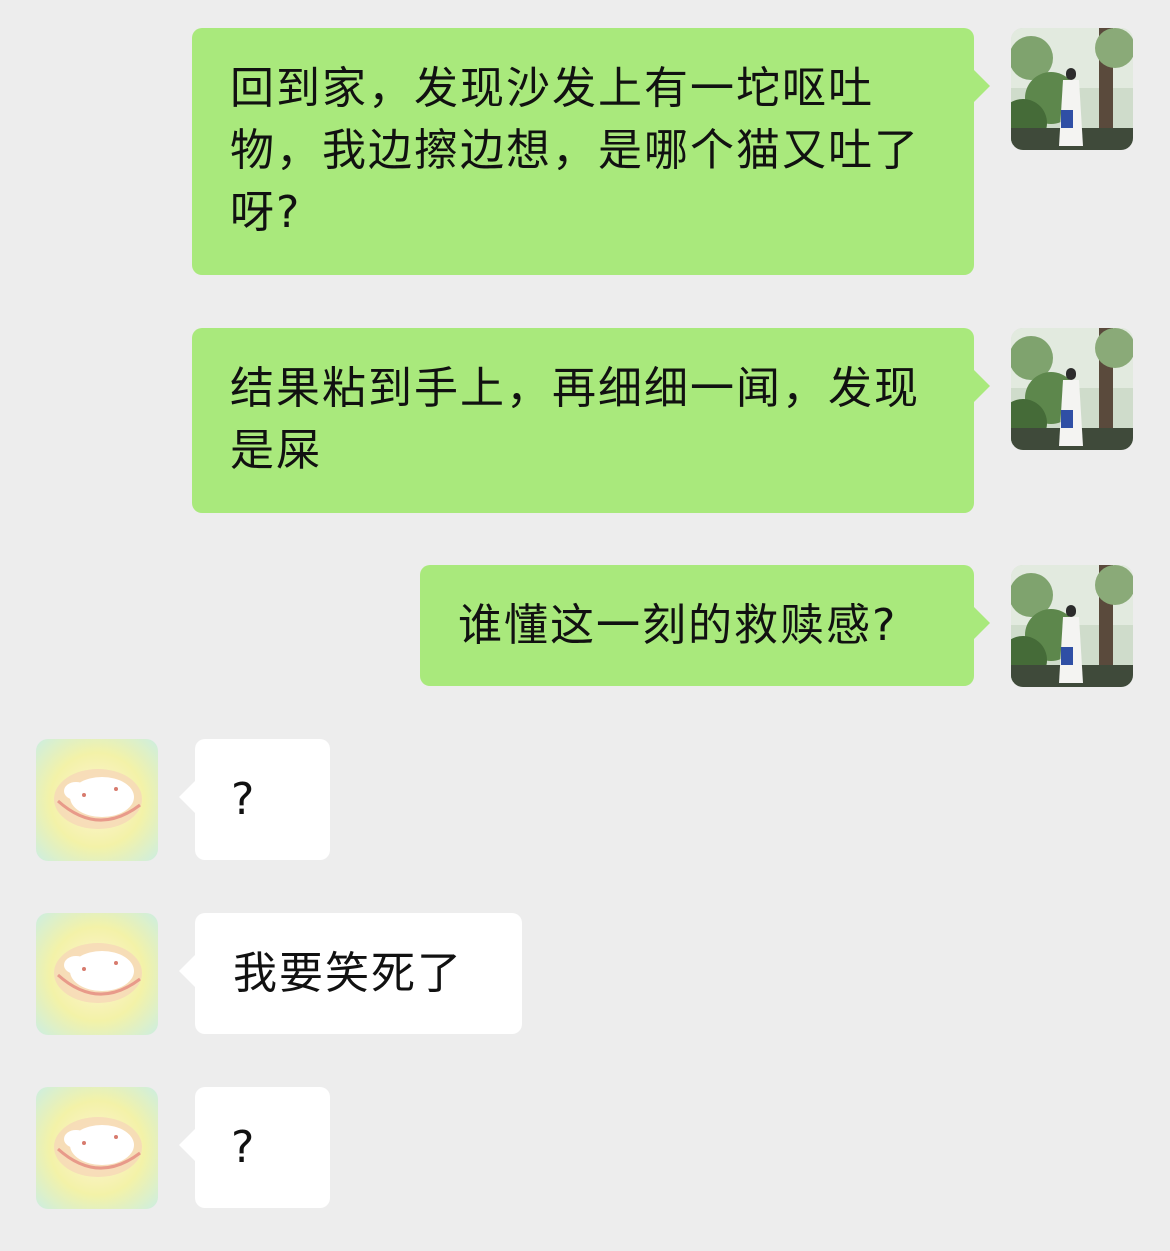 The height and width of the screenshot is (1251, 1170). What do you see at coordinates (678, 625) in the screenshot?
I see `message-text: 谁懂这一刻的救赎感?` at bounding box center [678, 625].